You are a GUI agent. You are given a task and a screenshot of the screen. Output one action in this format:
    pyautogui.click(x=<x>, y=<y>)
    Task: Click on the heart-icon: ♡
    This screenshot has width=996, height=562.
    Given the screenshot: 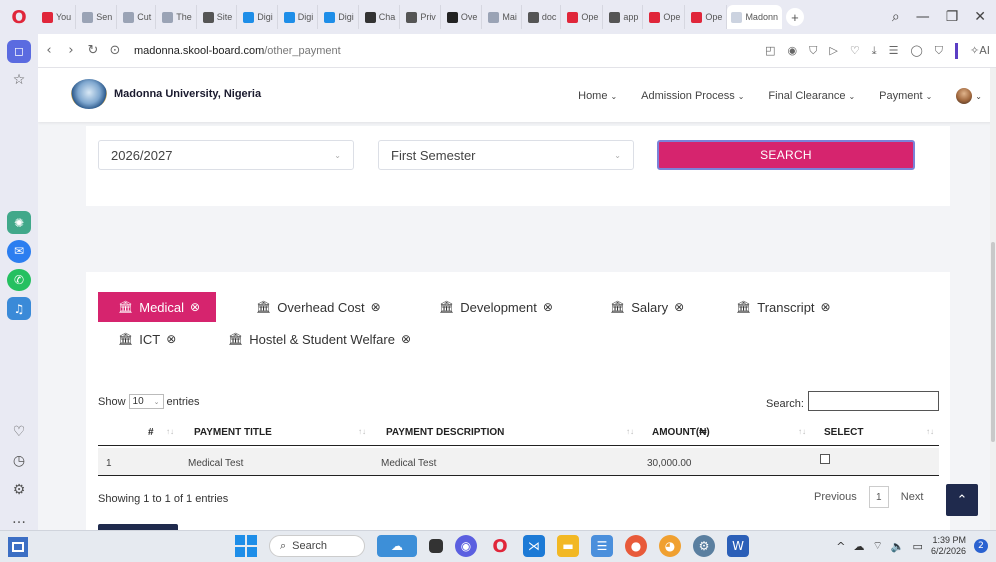 What is the action you would take?
    pyautogui.click(x=855, y=50)
    